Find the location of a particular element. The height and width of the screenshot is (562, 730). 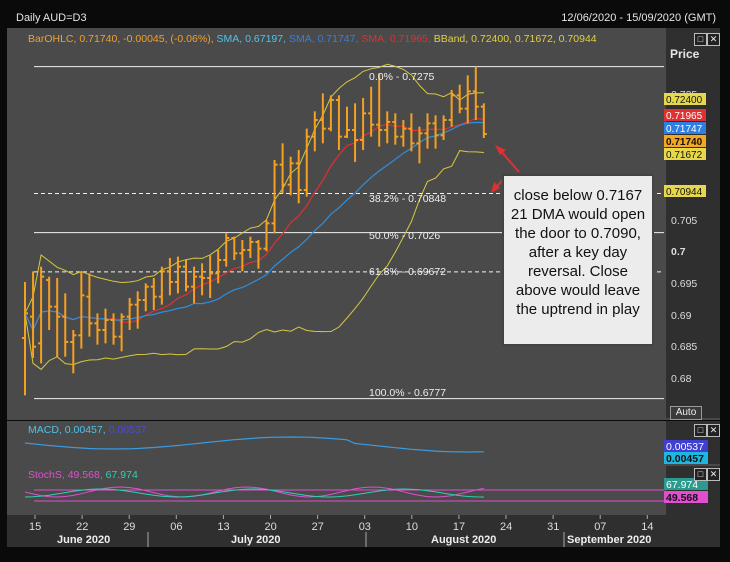

legend-bband-label: BBand, is located at coordinates (451, 39).